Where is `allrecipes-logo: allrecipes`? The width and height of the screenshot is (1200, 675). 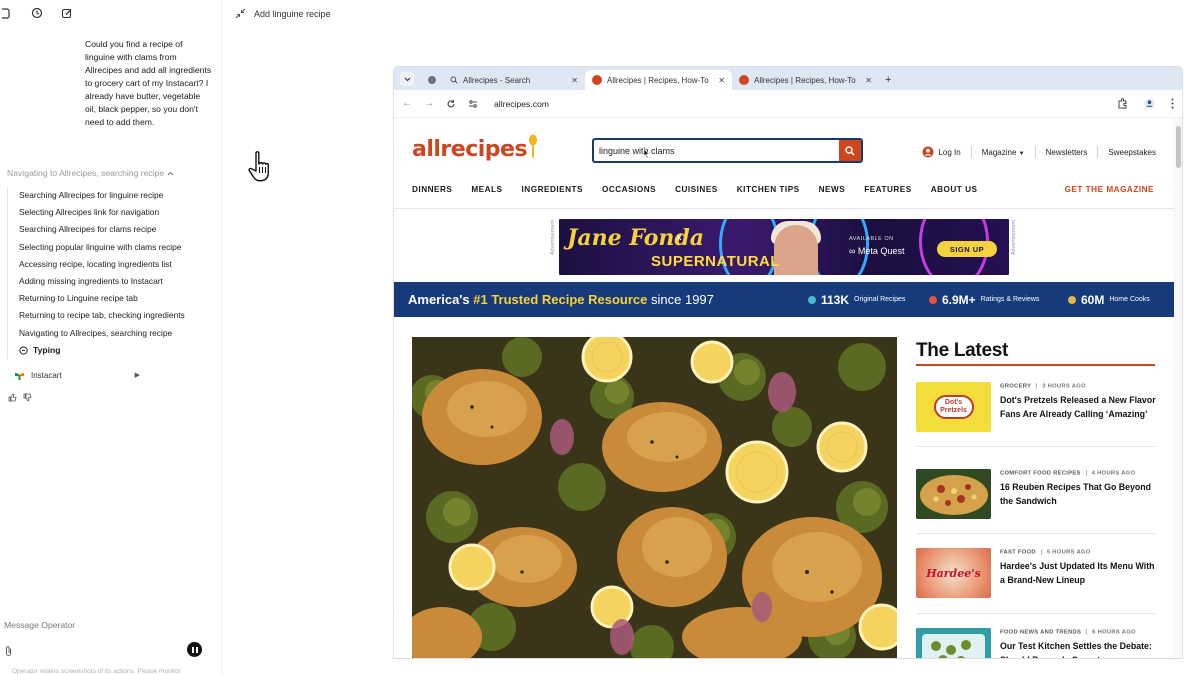
allrecipes-logo: allrecipes is located at coordinates (475, 148).